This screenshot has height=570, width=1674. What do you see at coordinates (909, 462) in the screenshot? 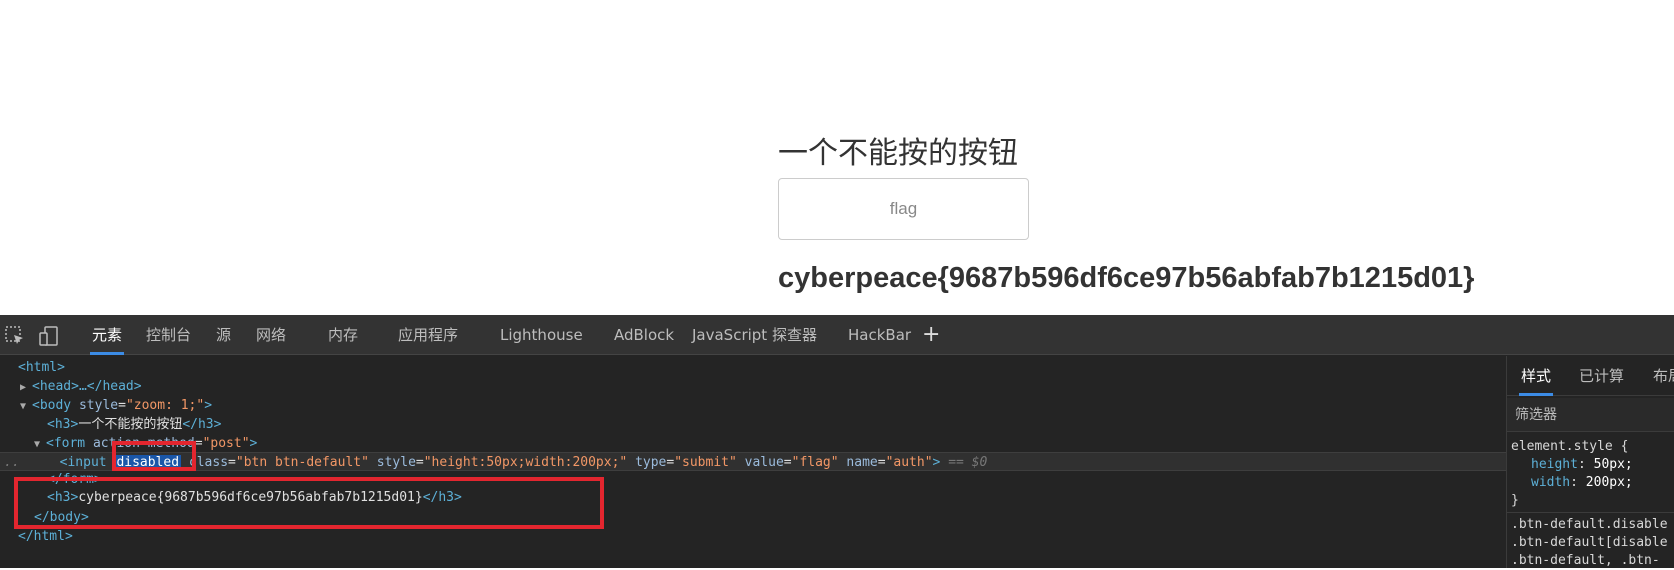
I see `name-value: "auth"` at bounding box center [909, 462].